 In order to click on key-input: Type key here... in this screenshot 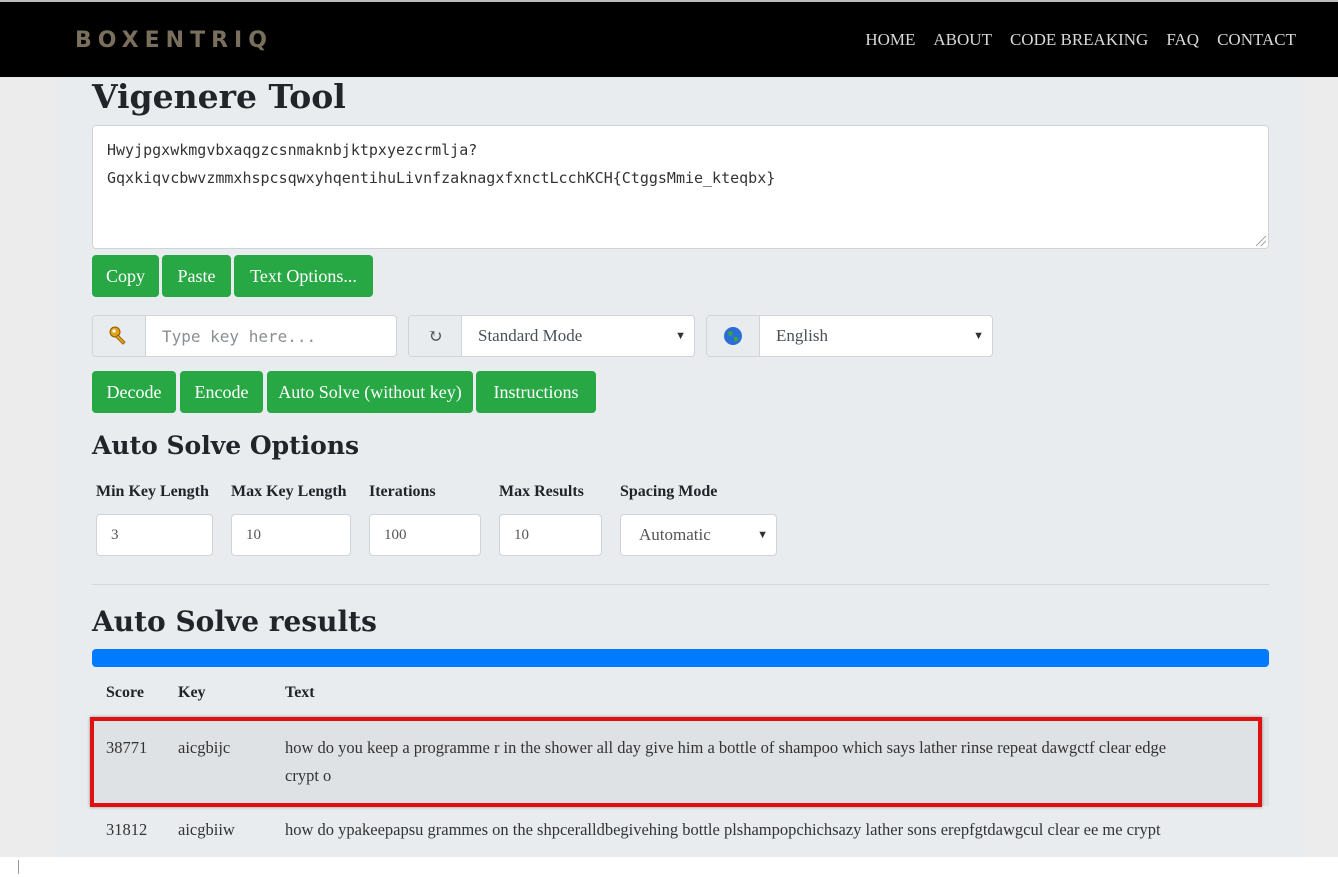, I will do `click(271, 336)`.